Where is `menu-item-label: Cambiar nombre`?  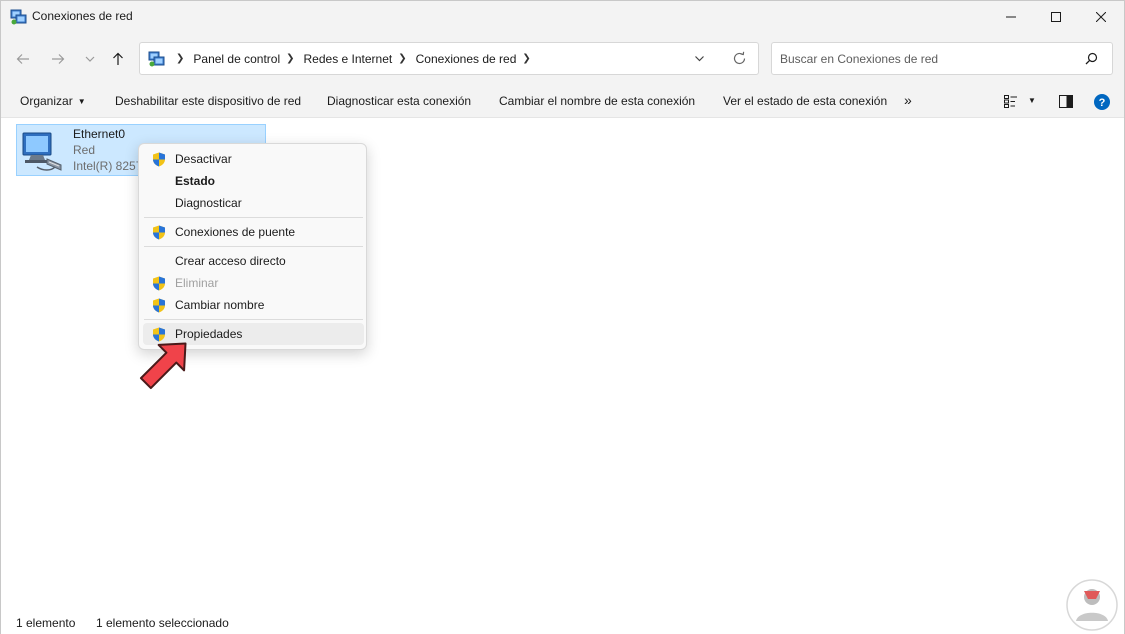
menu-item-label: Cambiar nombre is located at coordinates (220, 305).